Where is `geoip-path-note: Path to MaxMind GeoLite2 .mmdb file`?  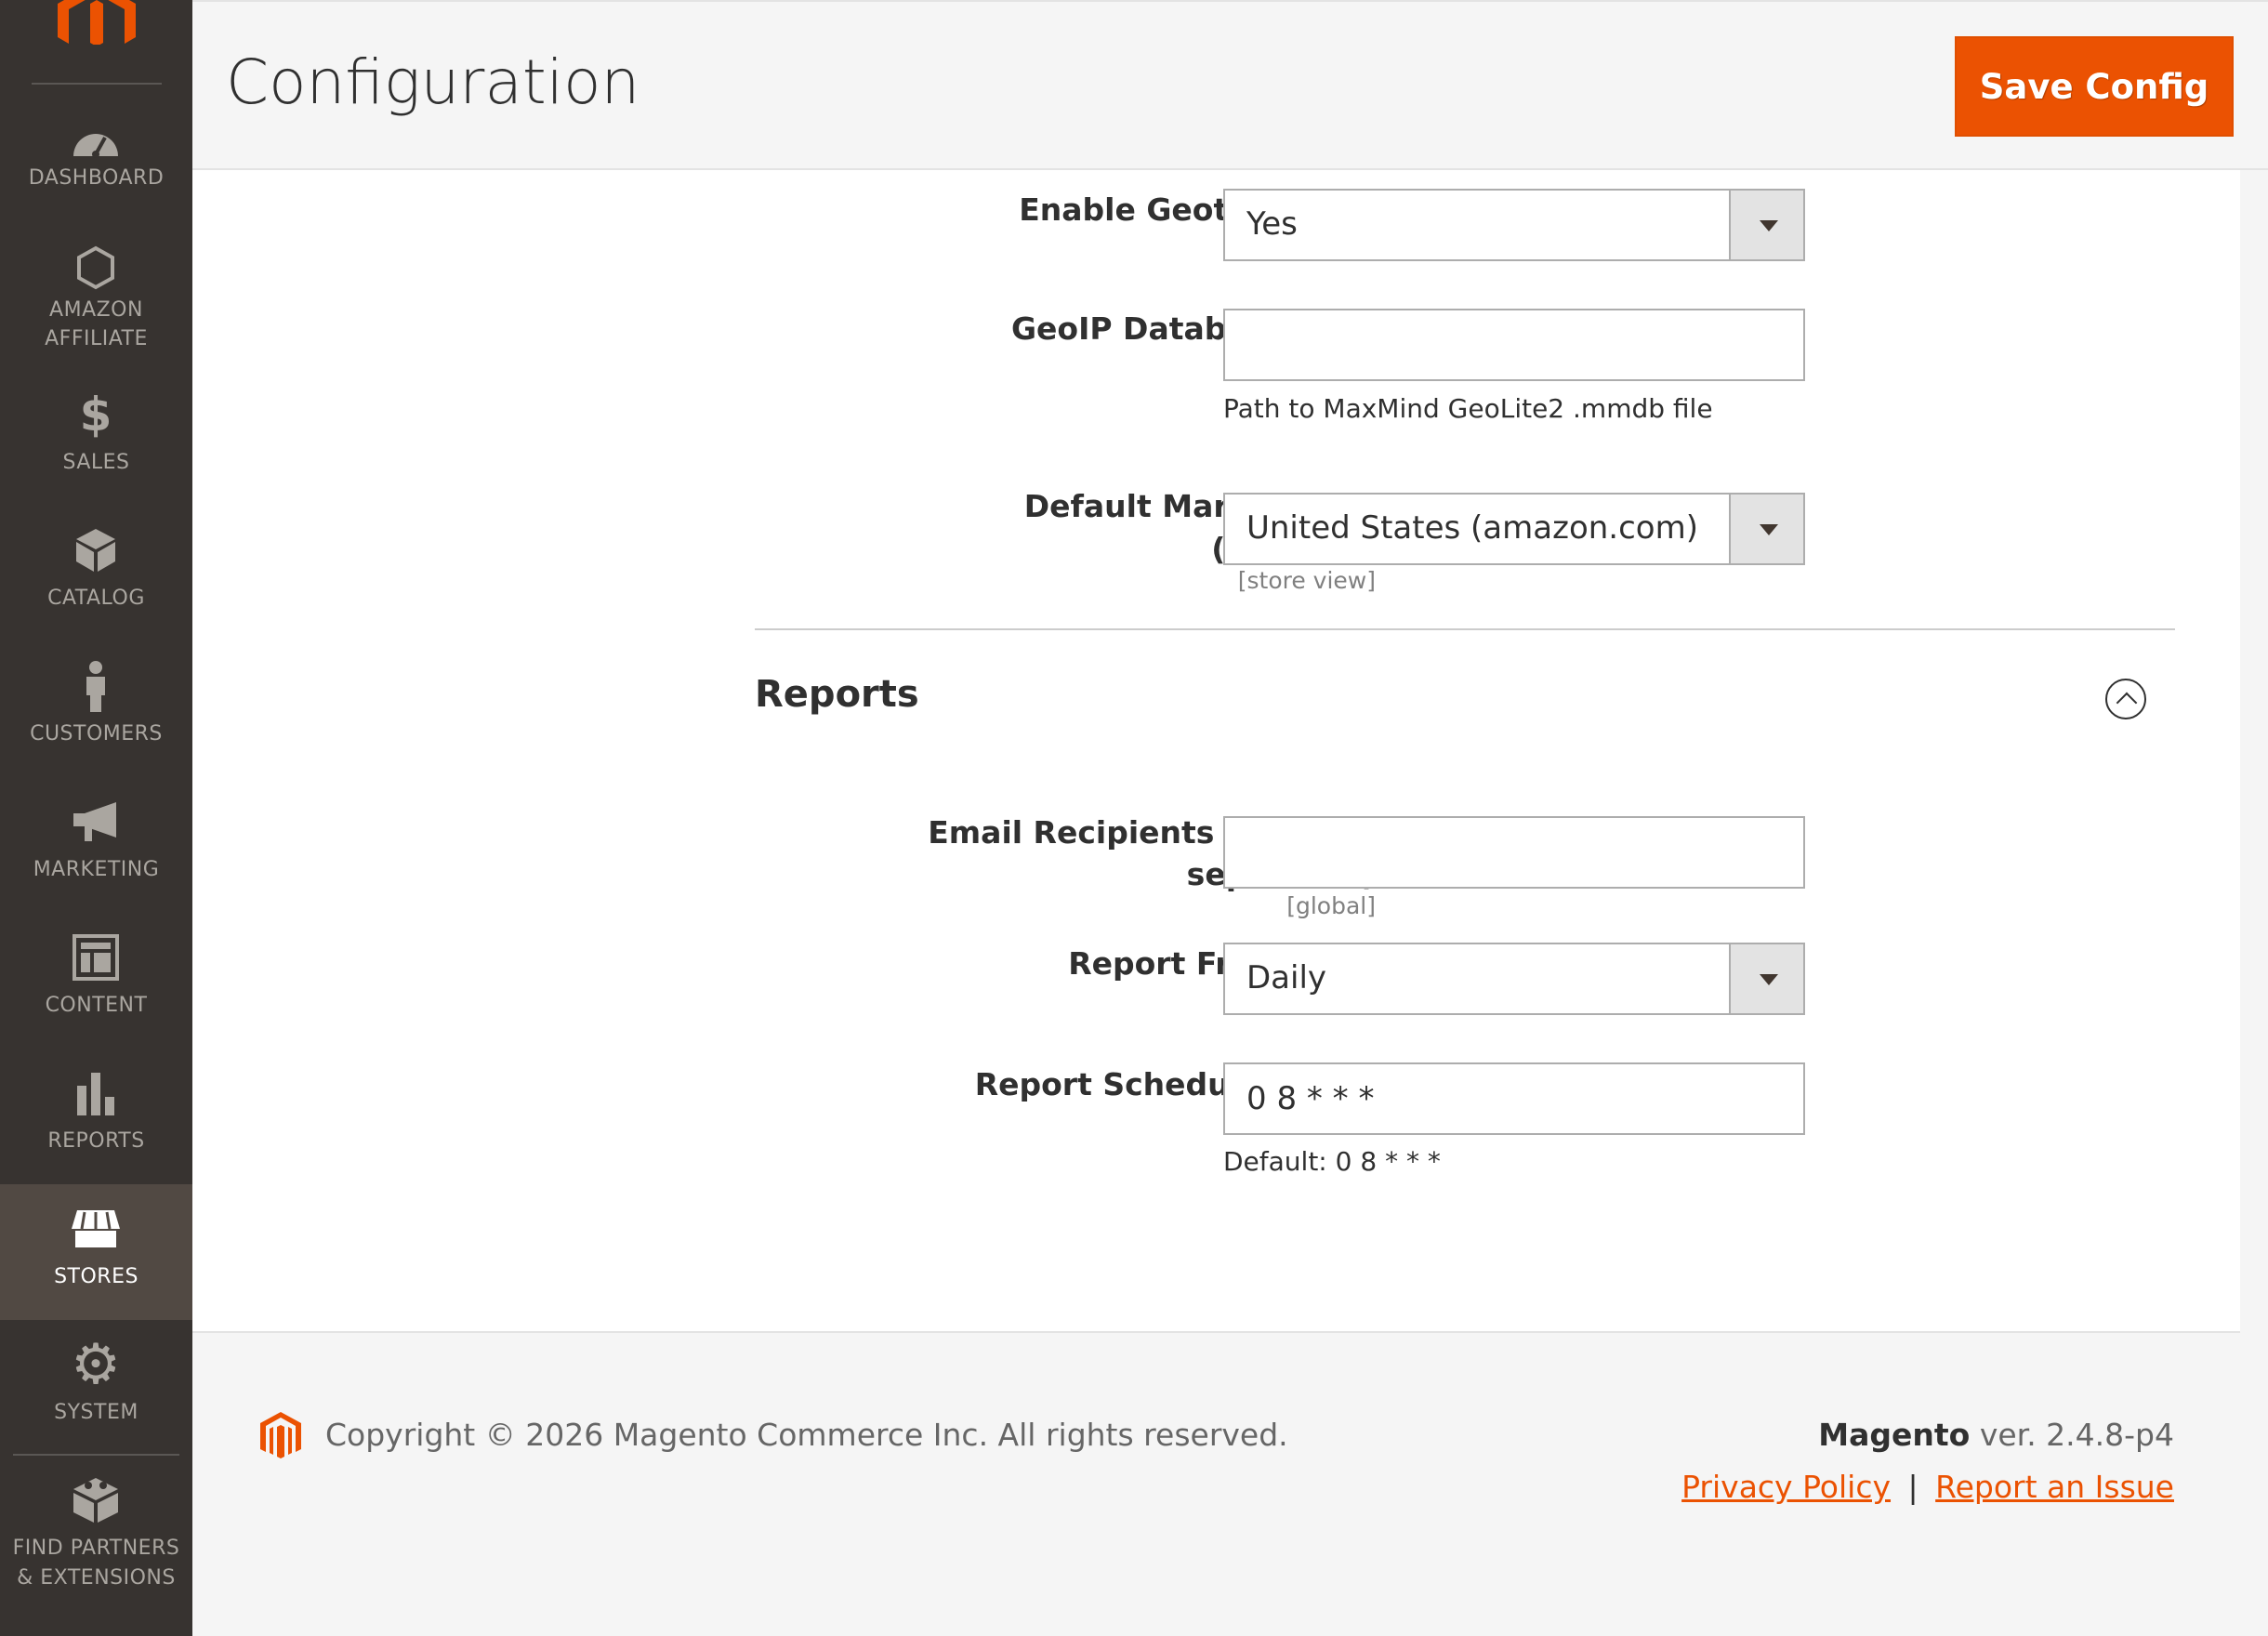 geoip-path-note: Path to MaxMind GeoLite2 .mmdb file is located at coordinates (1468, 409).